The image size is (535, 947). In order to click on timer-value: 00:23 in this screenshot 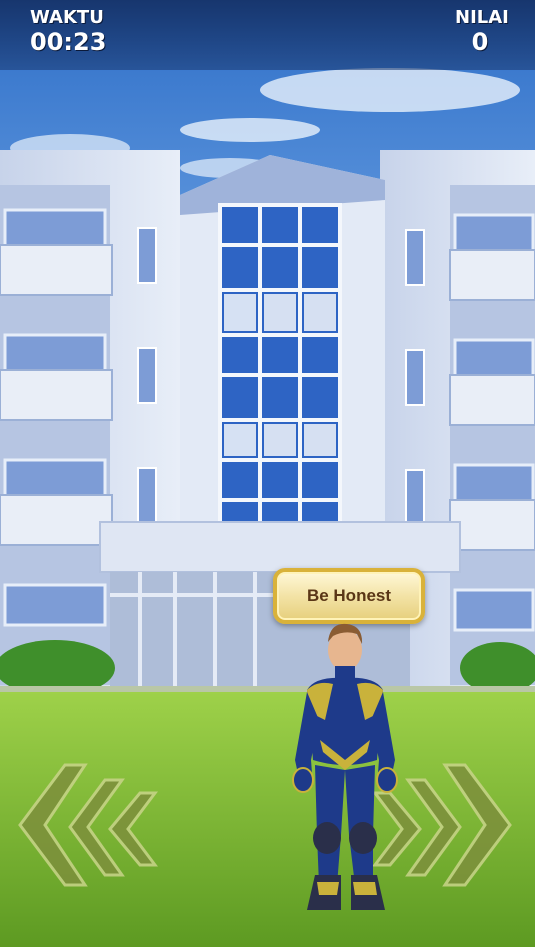, I will do `click(68, 42)`.